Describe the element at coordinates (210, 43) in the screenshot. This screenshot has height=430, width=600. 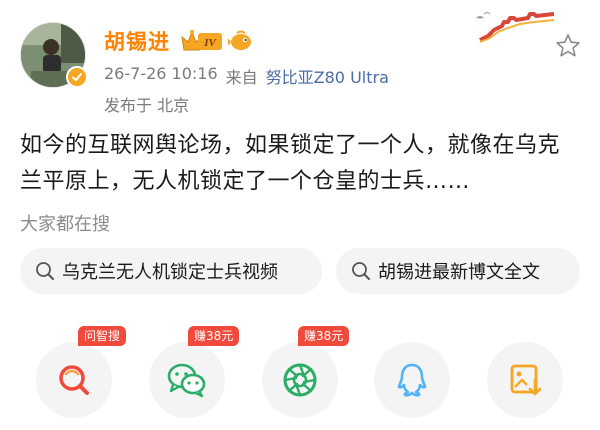
I see `vip-level-label: IV` at that location.